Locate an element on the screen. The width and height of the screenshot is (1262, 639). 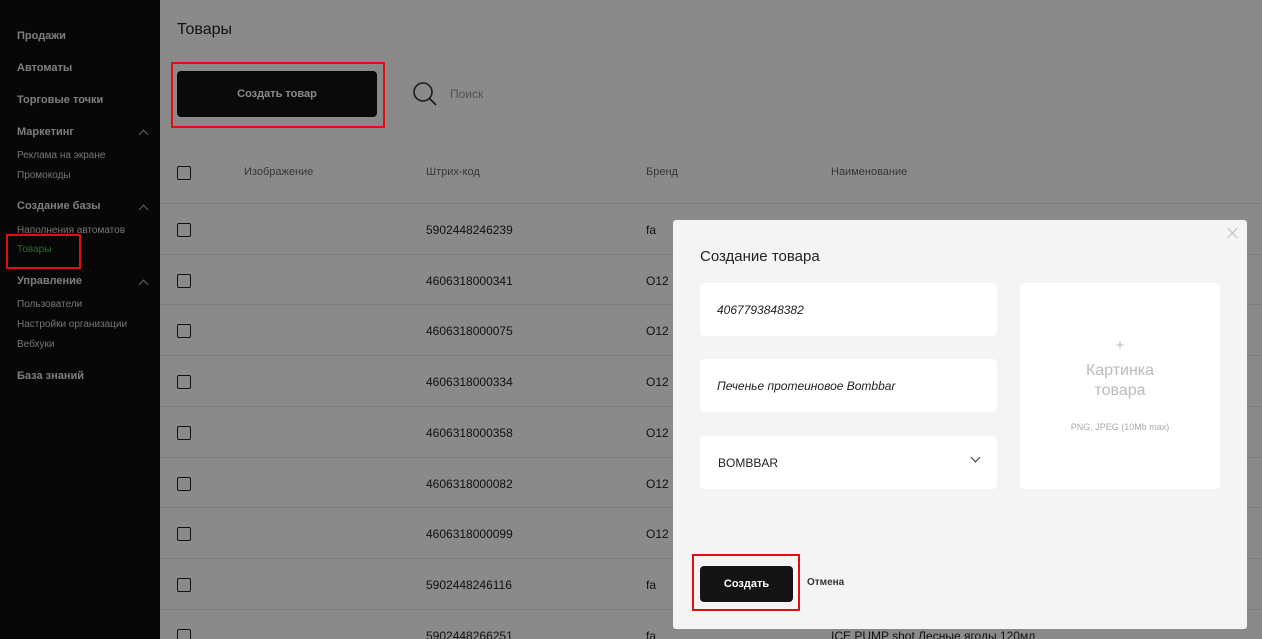
image-label-line-2: товара is located at coordinates (1120, 390).